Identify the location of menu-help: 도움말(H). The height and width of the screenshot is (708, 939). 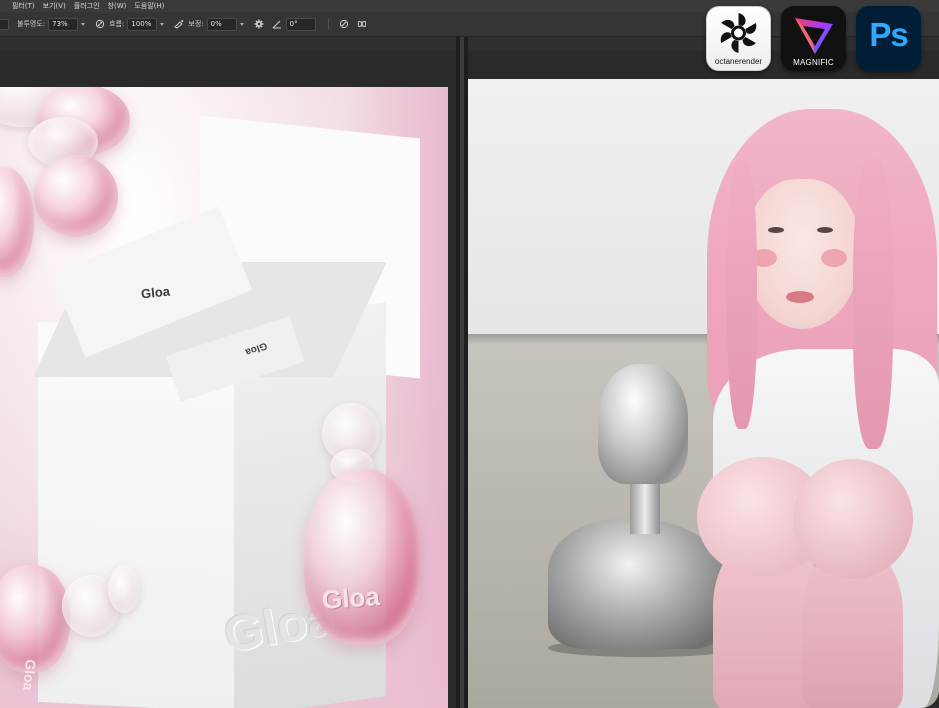
(149, 6).